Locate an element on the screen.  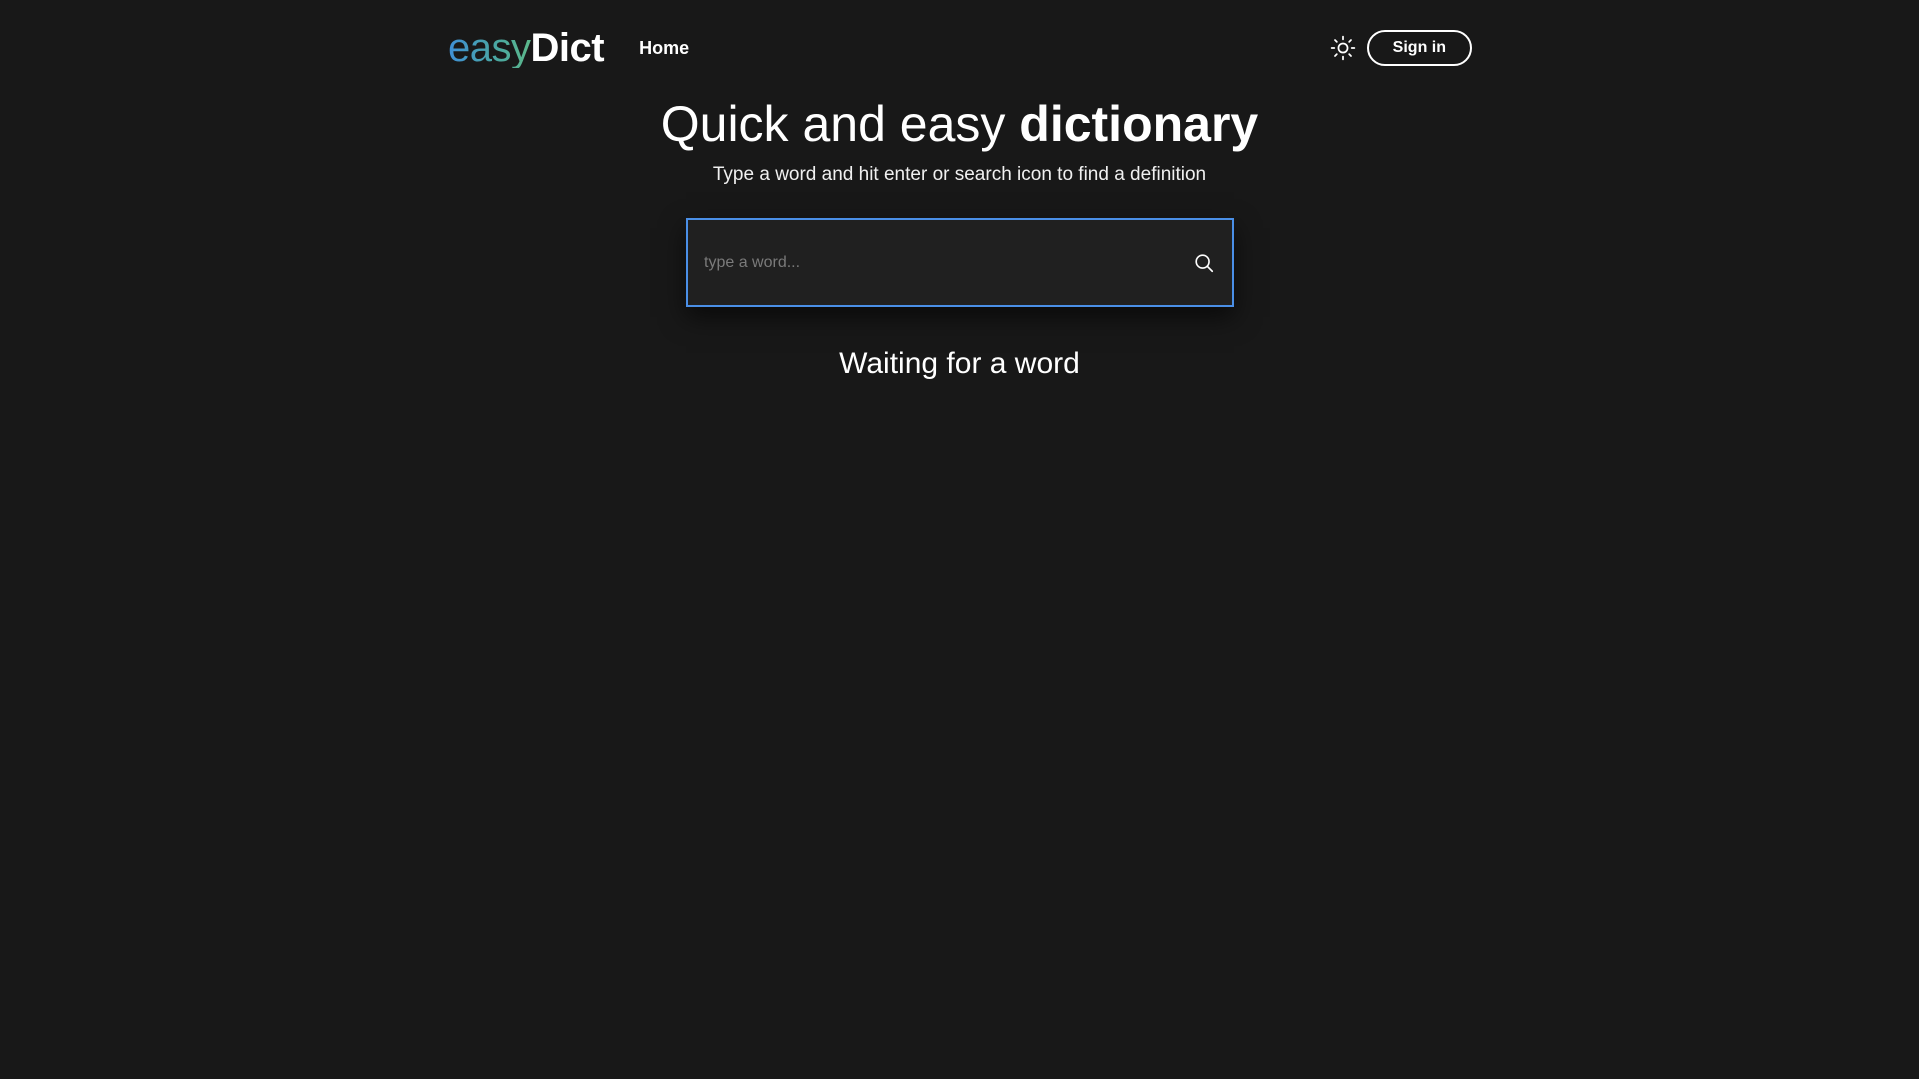
navbar-right: Sign in is located at coordinates (1399, 48).